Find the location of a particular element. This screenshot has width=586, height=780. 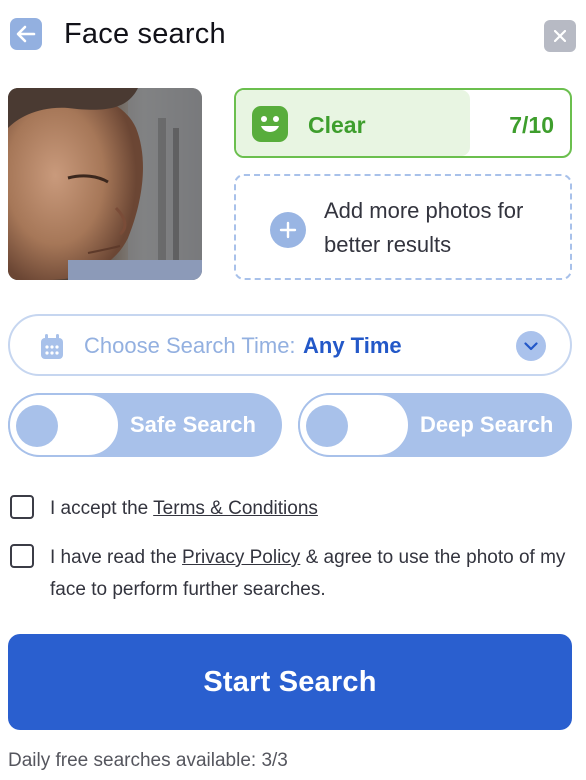

close-icon is located at coordinates (560, 36).